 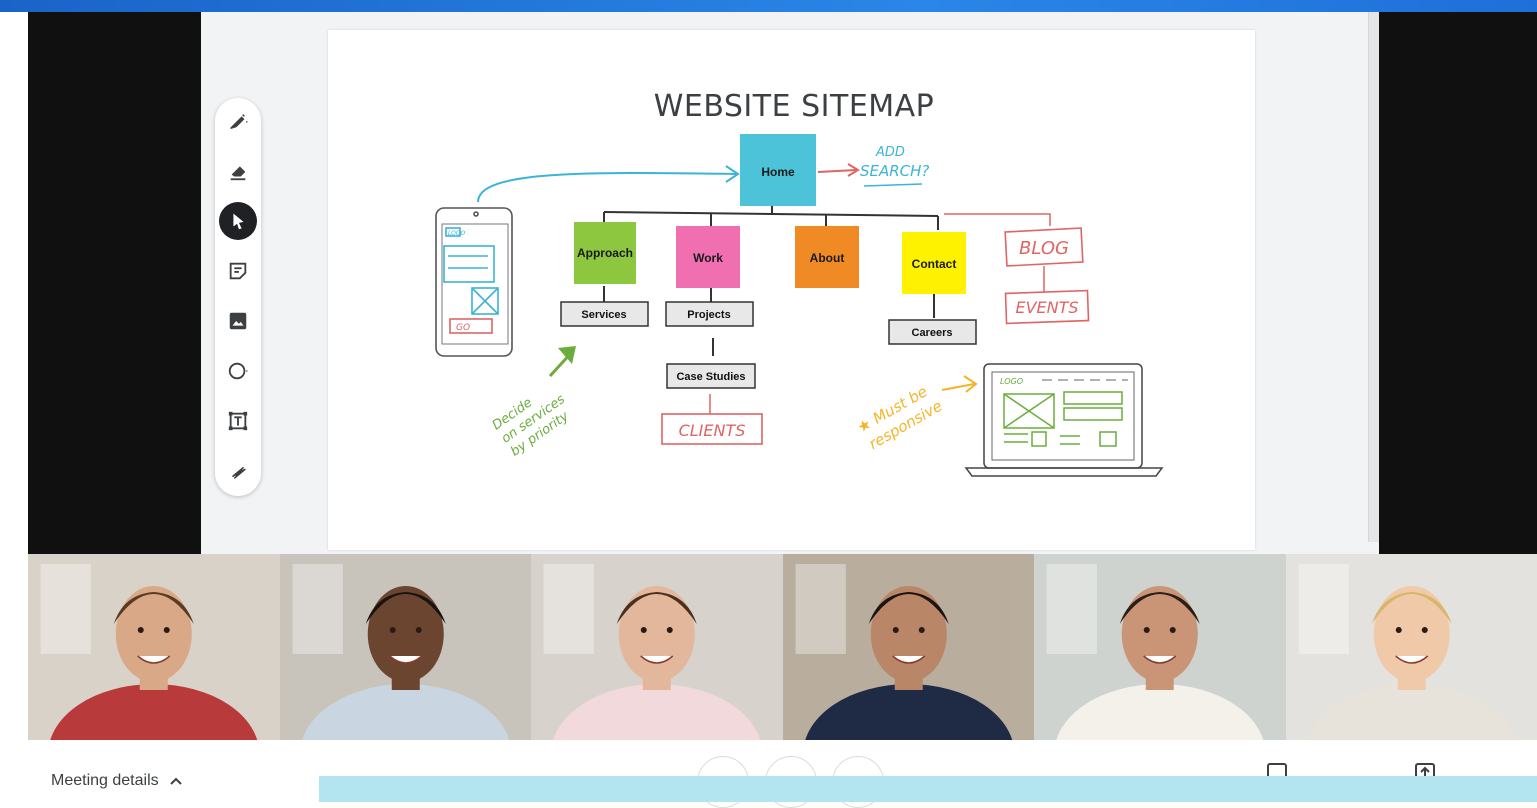 I want to click on pen-tool-button, so click(x=238, y=121).